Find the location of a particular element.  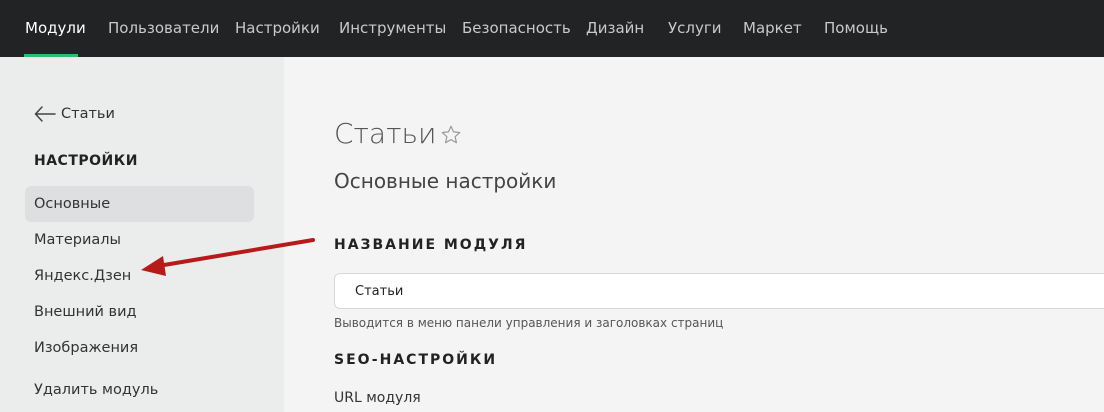

sidebar-item-main: Основные is located at coordinates (139, 204).